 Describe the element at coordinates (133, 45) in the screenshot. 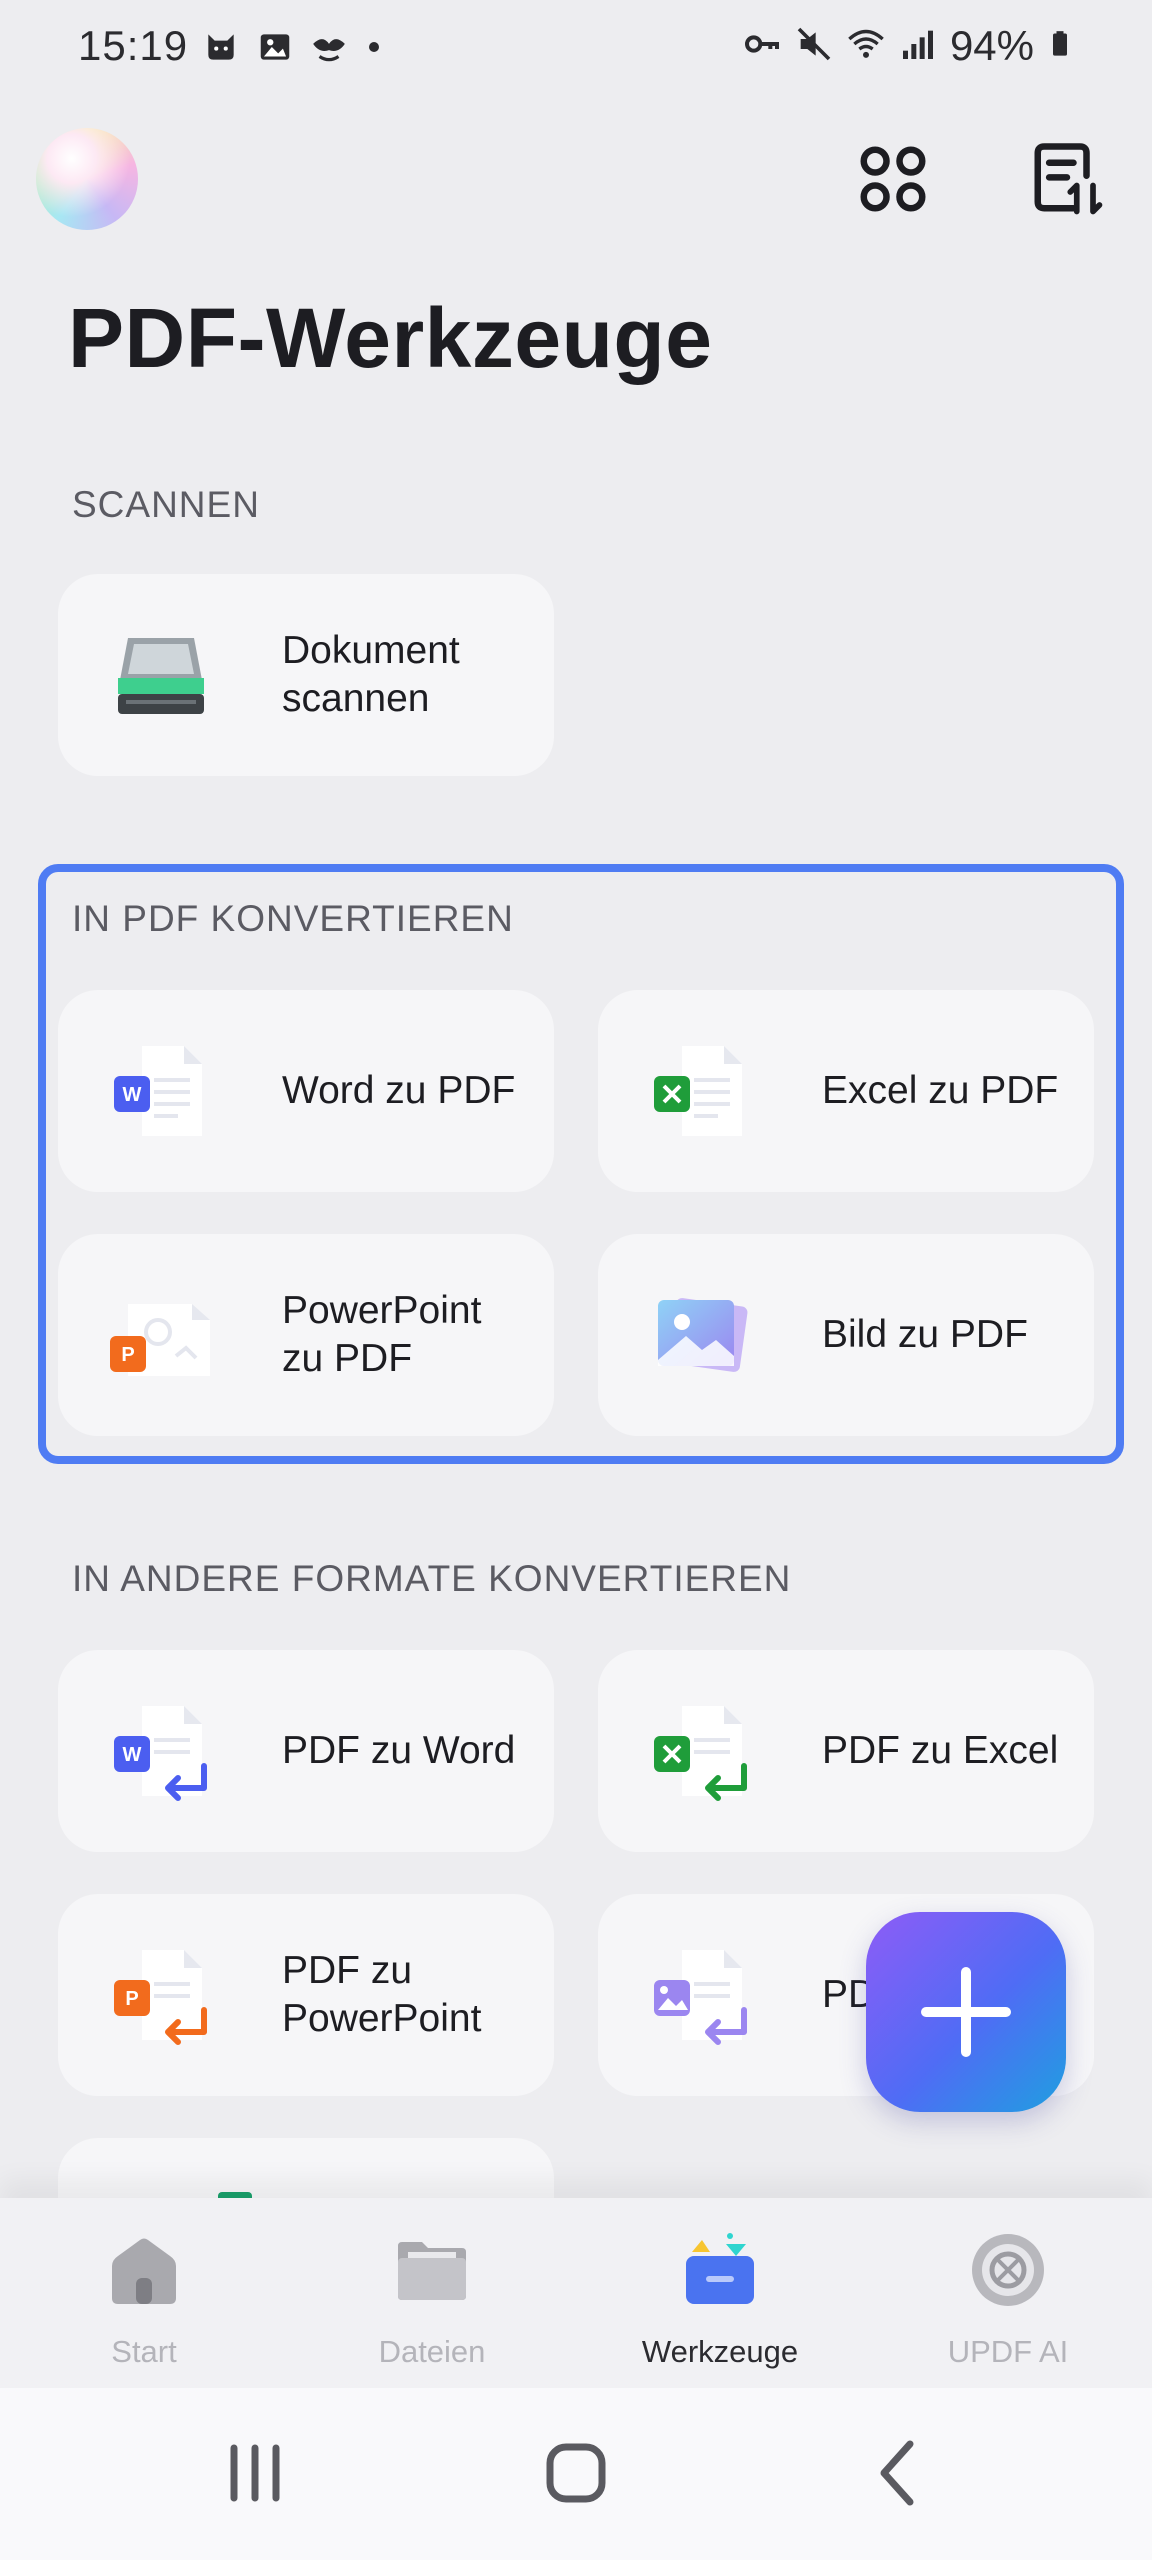

I see `status-time: 15:19` at that location.